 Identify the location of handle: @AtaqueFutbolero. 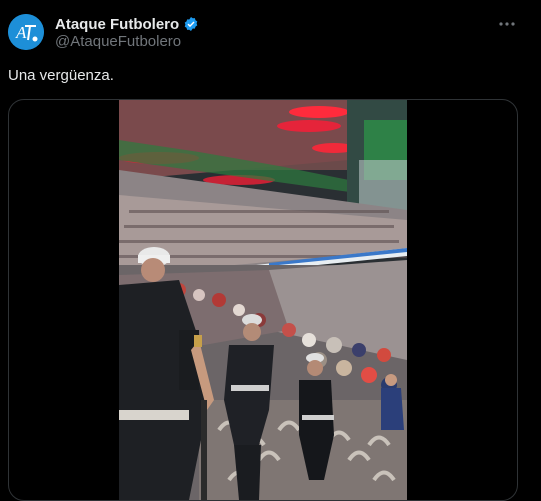
(118, 41).